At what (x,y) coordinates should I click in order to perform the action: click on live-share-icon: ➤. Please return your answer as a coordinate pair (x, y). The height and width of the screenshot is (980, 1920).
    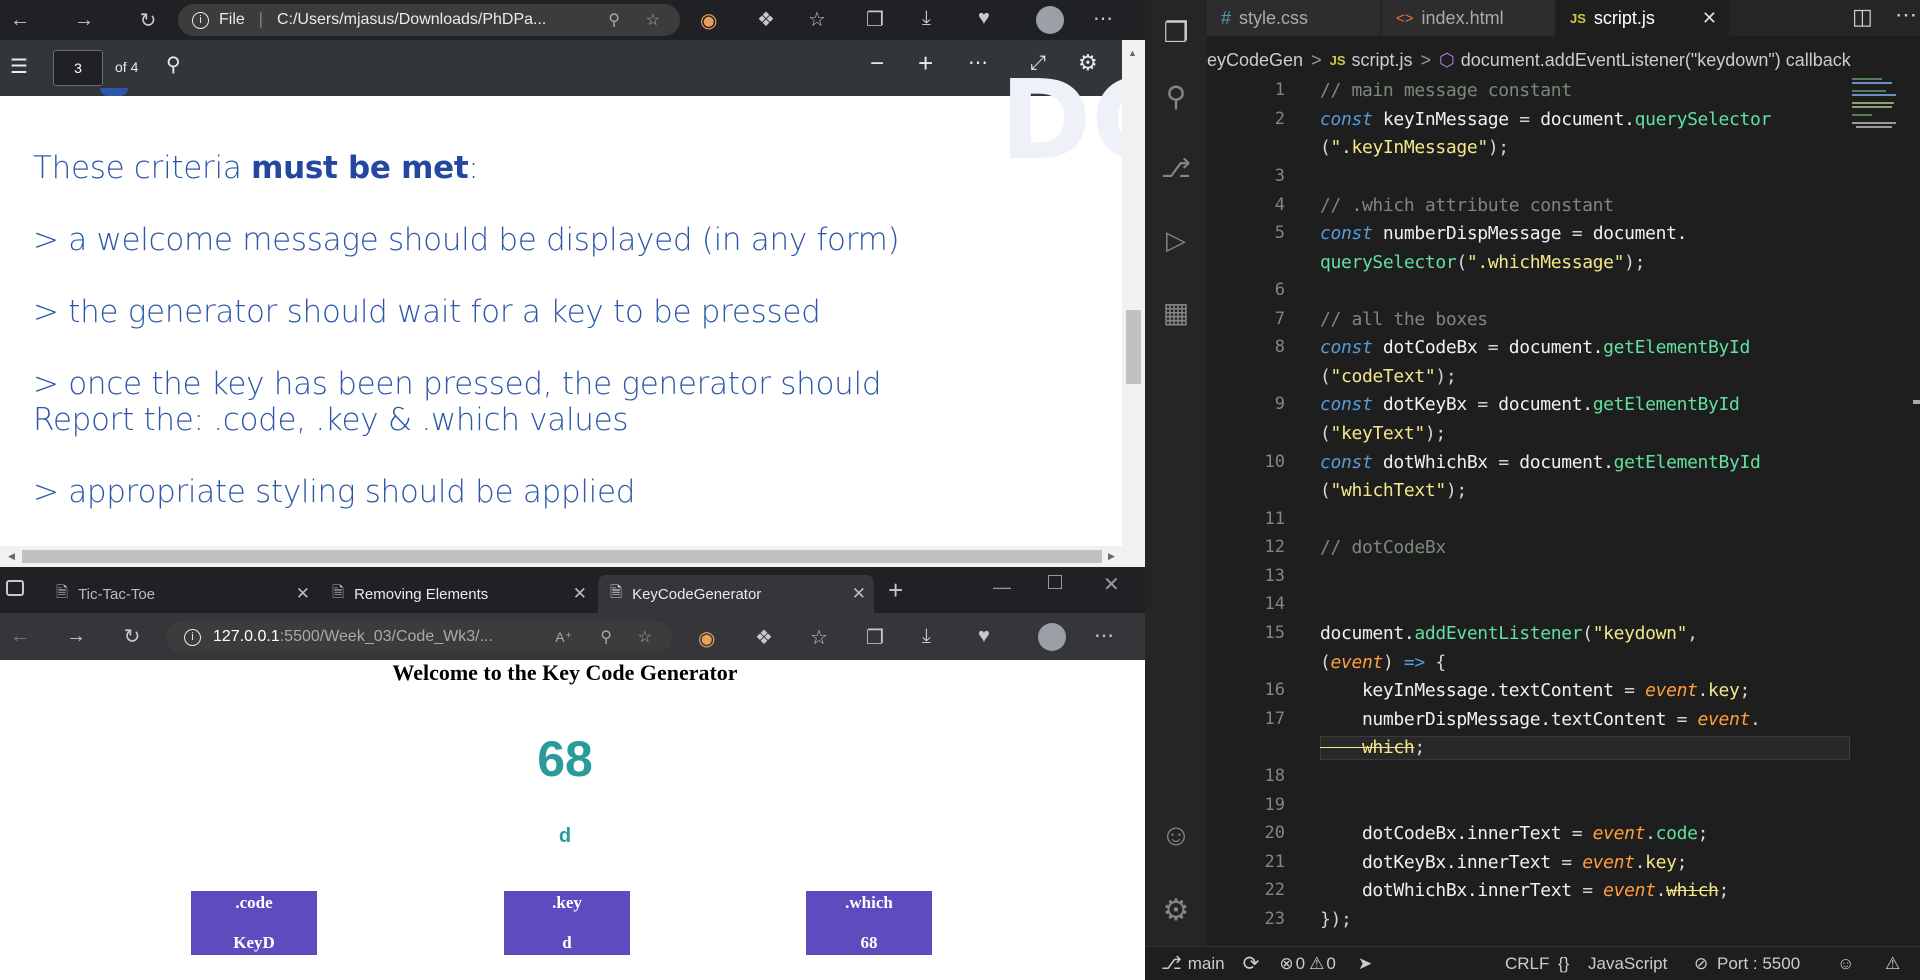
    Looking at the image, I should click on (1365, 964).